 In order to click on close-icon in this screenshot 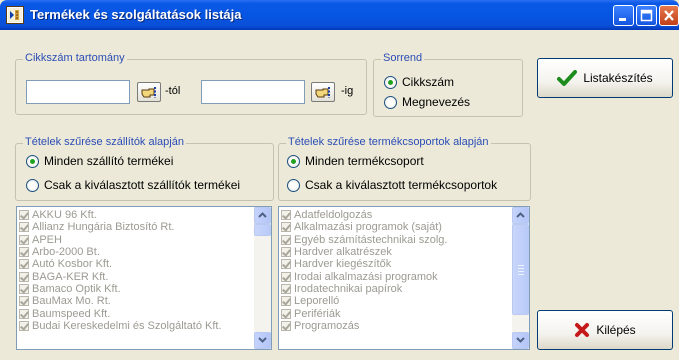, I will do `click(669, 15)`.